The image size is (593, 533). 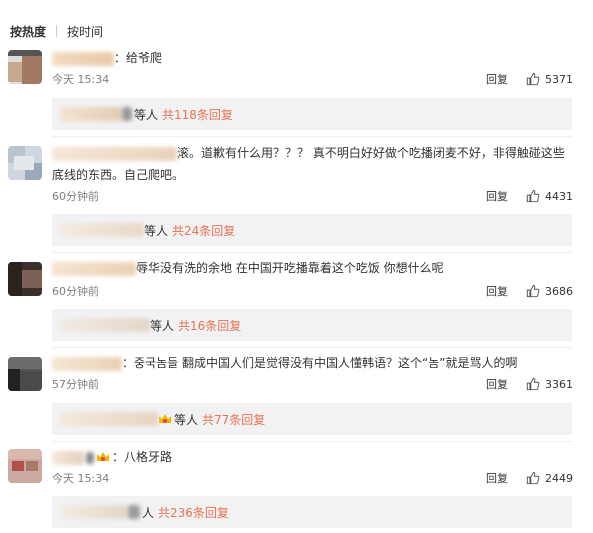 What do you see at coordinates (28, 31) in the screenshot?
I see `sort-by-hot-tab: 按热度` at bounding box center [28, 31].